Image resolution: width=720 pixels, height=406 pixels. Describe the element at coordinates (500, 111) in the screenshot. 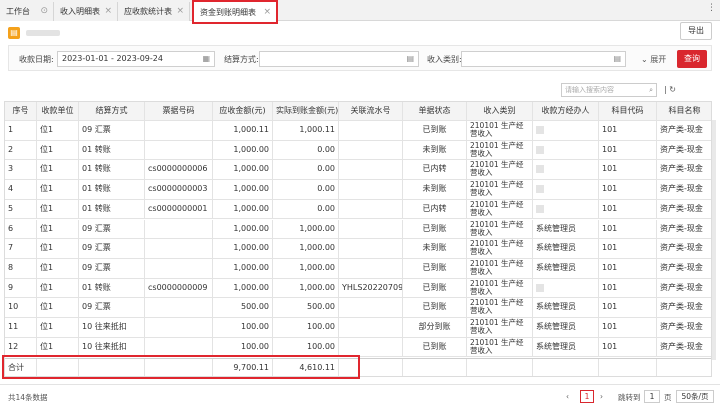

I see `header-col-category: 收入类别` at that location.